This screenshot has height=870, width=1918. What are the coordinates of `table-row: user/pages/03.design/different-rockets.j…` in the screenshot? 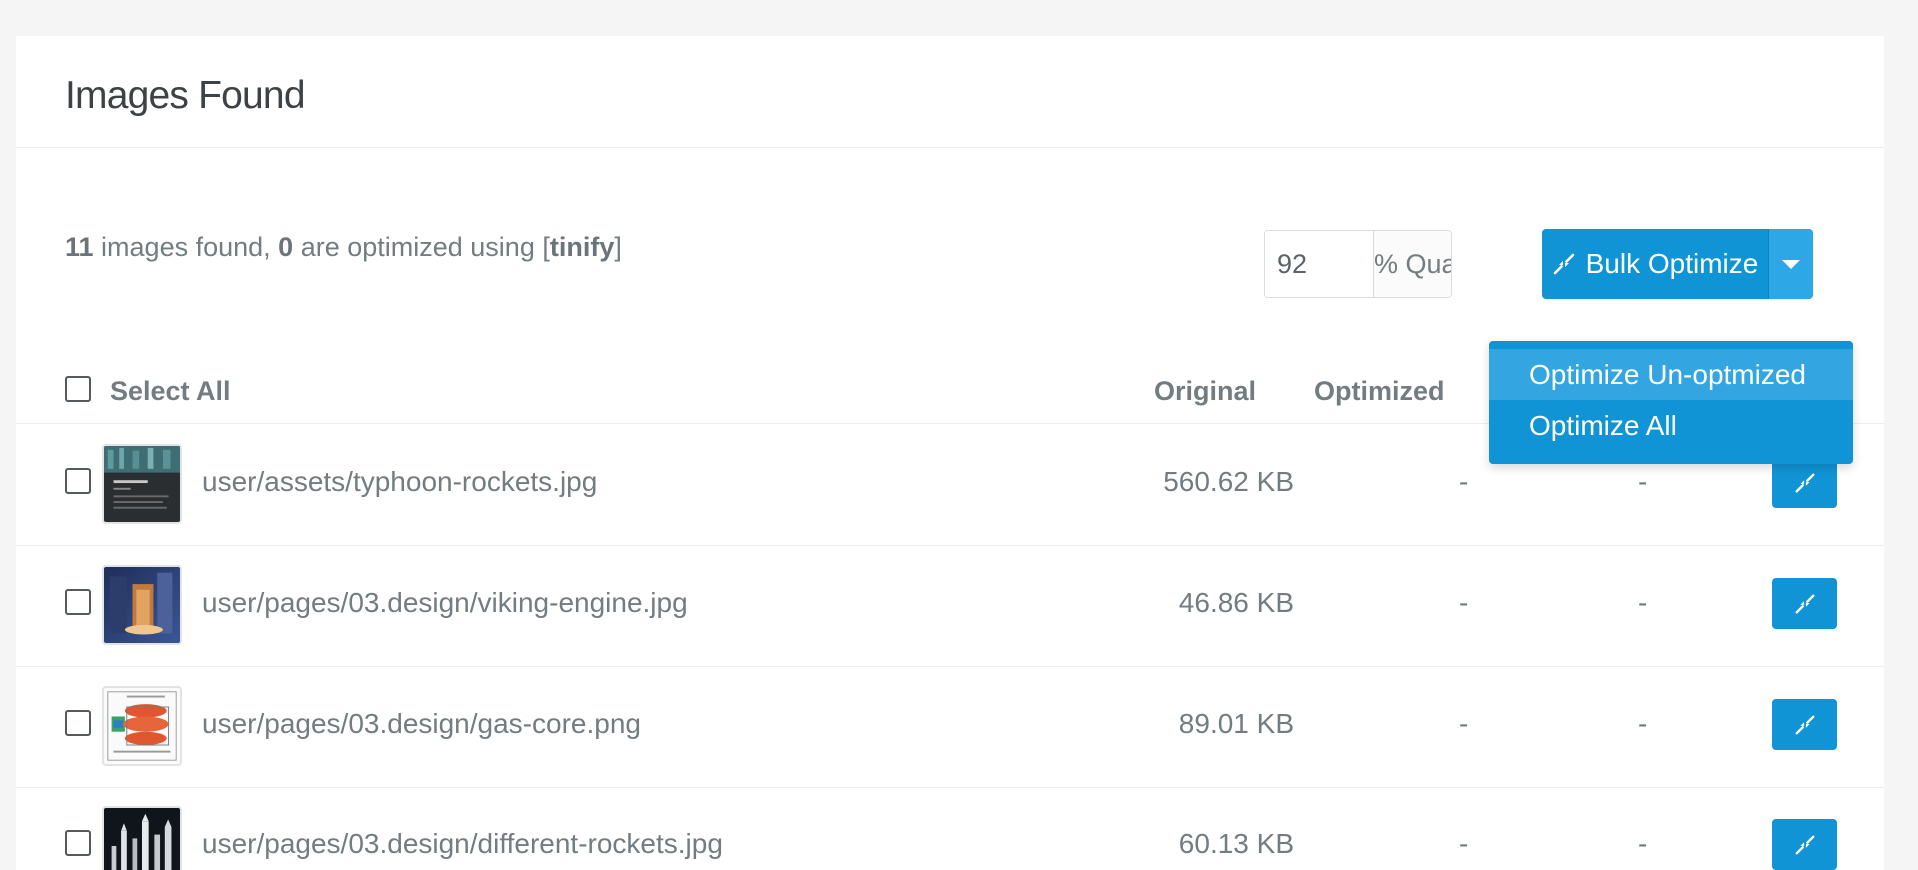 It's located at (950, 829).